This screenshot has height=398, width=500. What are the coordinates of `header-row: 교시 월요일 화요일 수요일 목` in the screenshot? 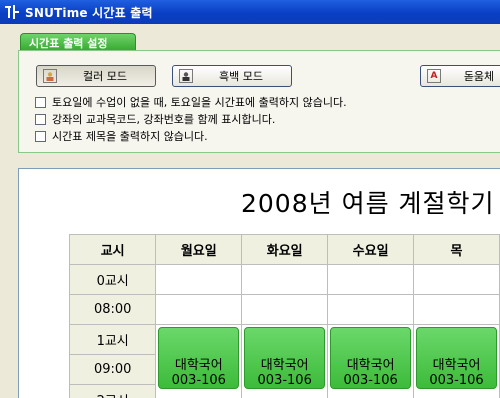 It's located at (284, 249).